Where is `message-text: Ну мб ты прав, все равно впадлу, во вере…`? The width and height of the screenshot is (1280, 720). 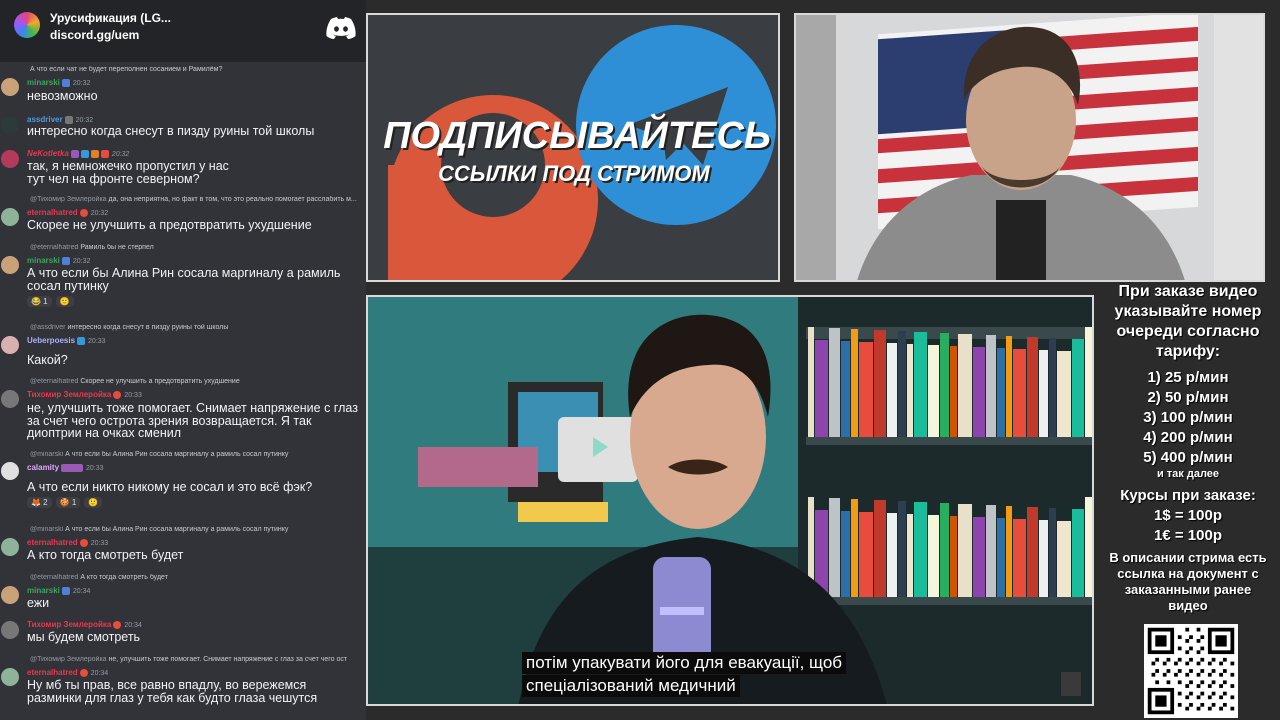
message-text: Ну мб ты прав, все равно впадлу, во вере… is located at coordinates (172, 691).